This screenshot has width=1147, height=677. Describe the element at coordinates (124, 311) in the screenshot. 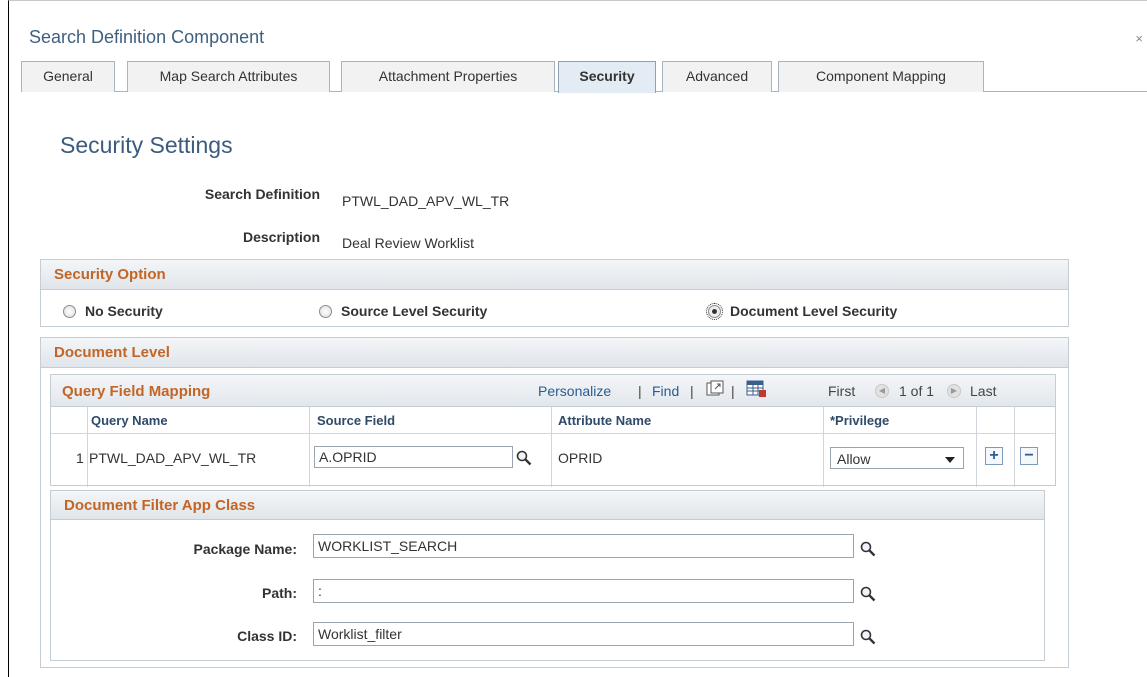

I see `no-security-label: No Security` at that location.